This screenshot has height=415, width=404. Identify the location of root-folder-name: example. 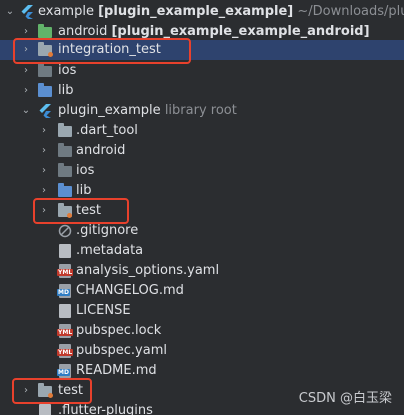
(66, 11).